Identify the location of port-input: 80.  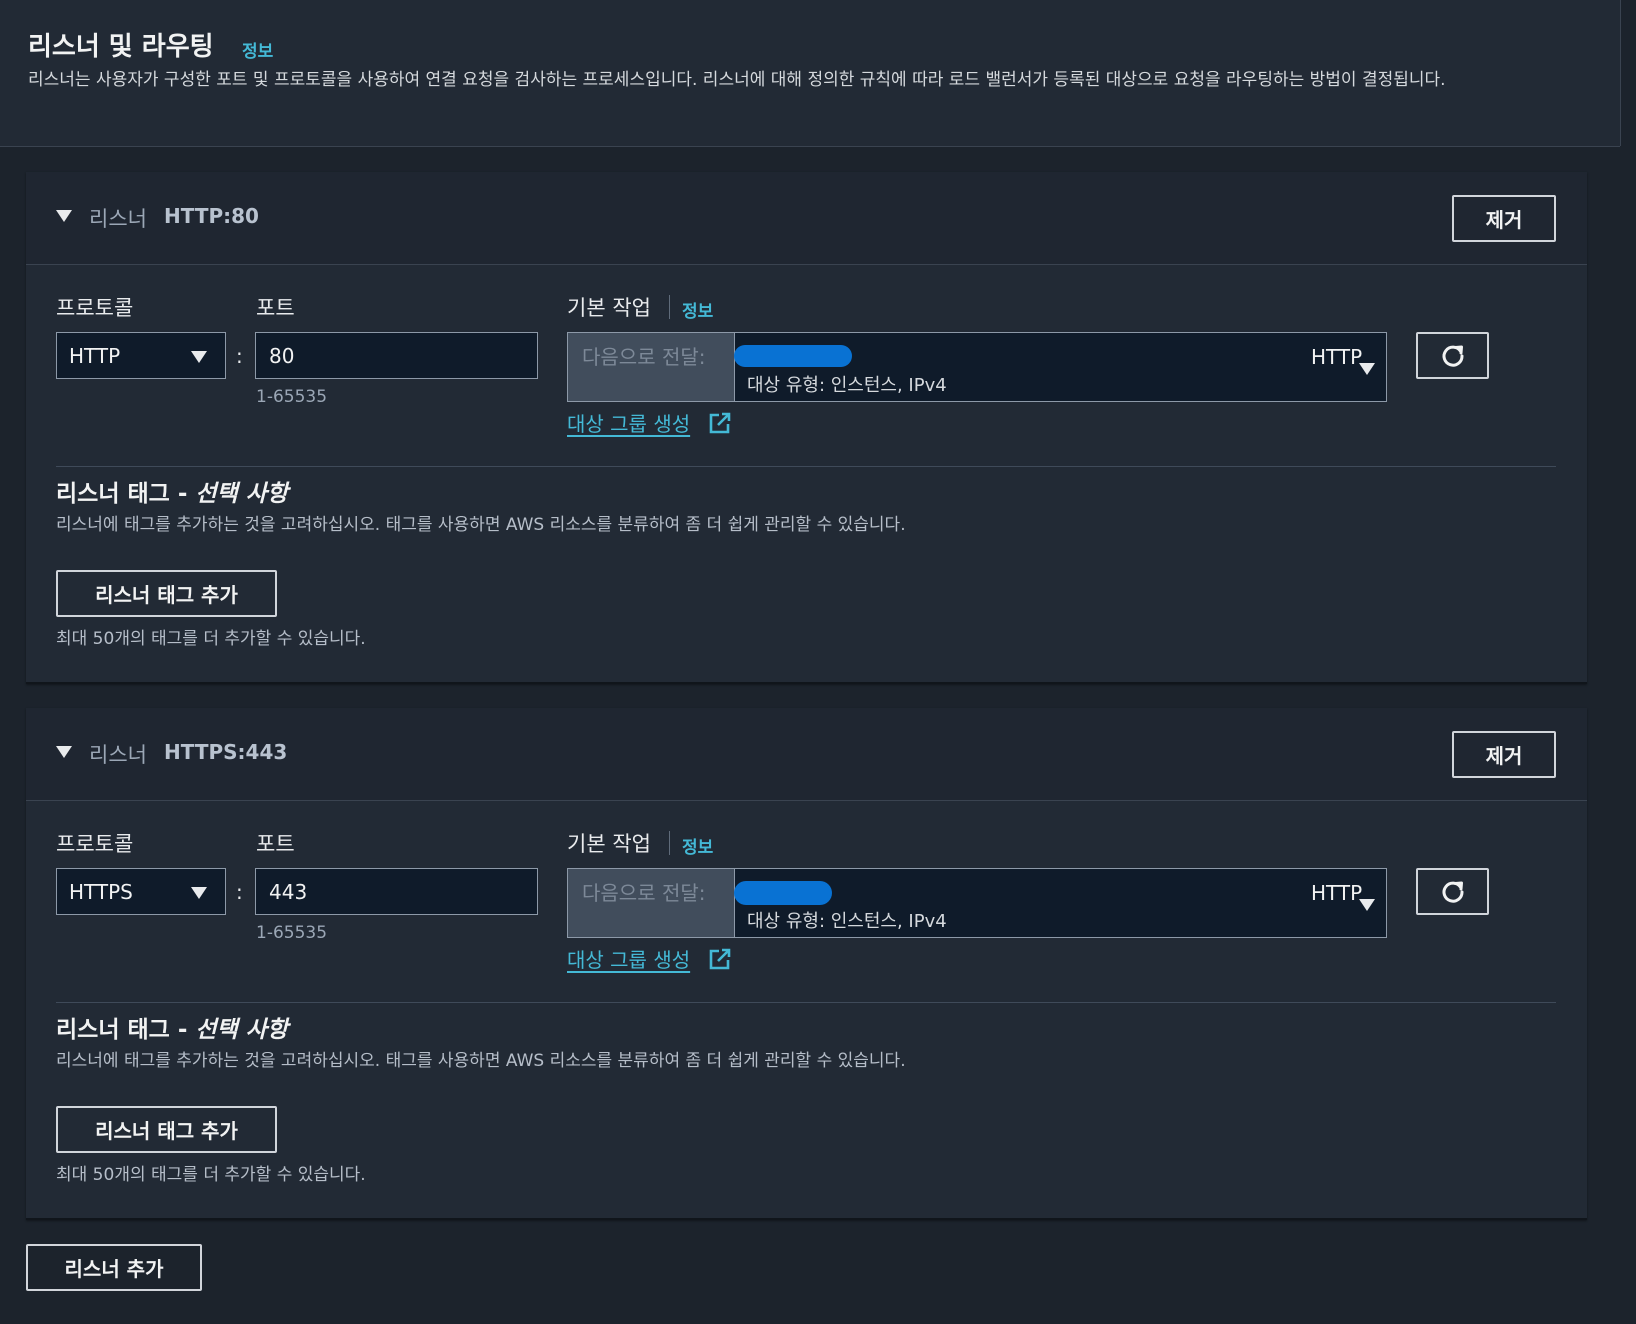
(396, 355).